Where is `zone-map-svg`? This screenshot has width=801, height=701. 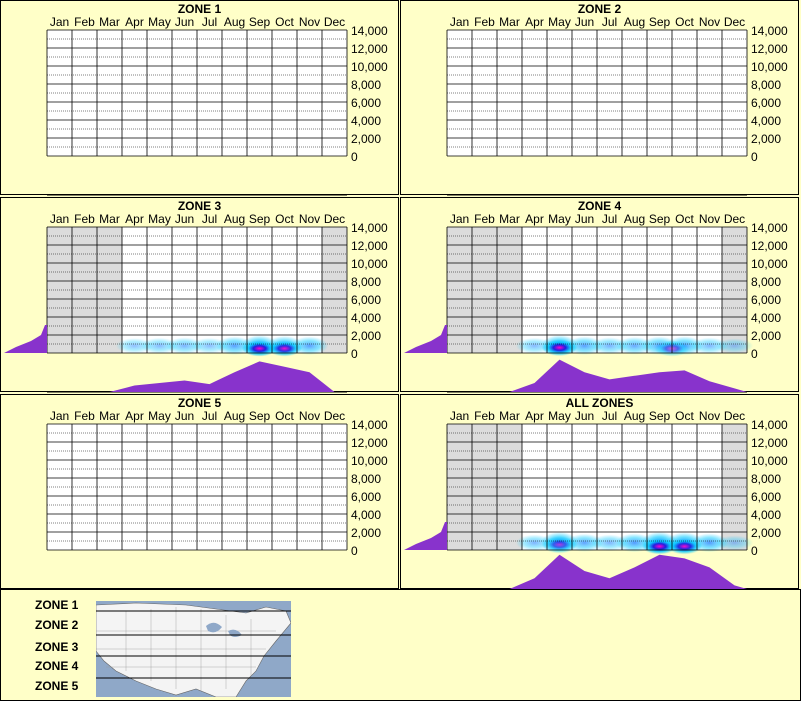 zone-map-svg is located at coordinates (193, 649).